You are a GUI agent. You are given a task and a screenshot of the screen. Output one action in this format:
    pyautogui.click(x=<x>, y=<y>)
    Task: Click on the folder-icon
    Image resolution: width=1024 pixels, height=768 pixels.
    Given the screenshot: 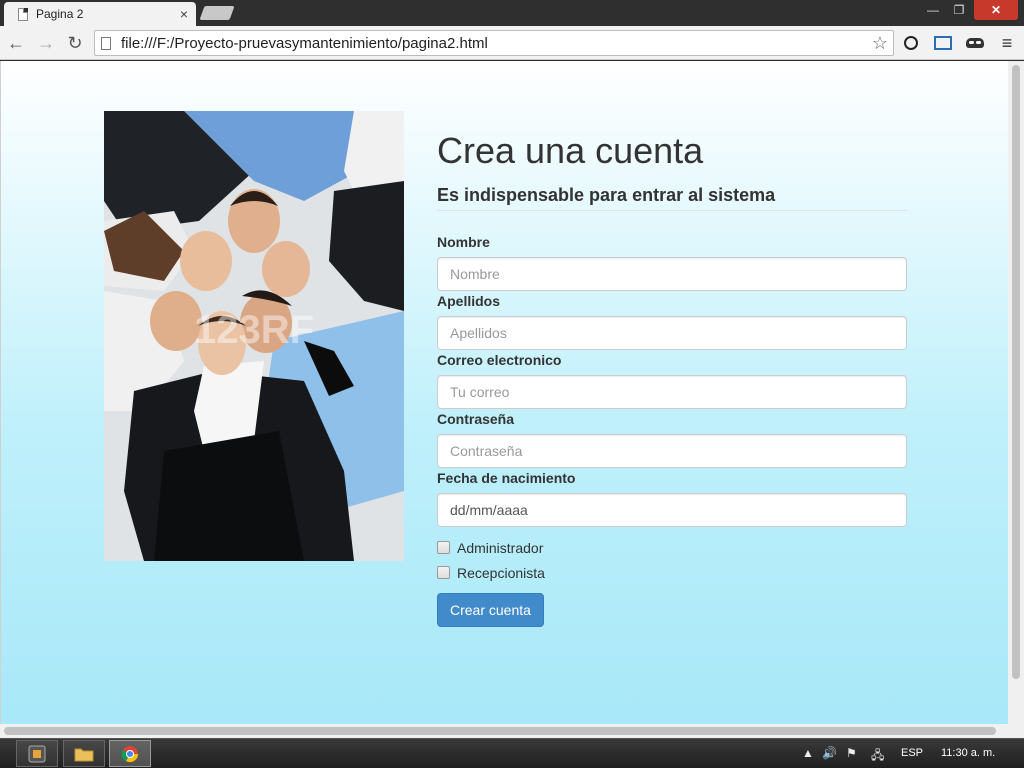 What is the action you would take?
    pyautogui.click(x=84, y=754)
    